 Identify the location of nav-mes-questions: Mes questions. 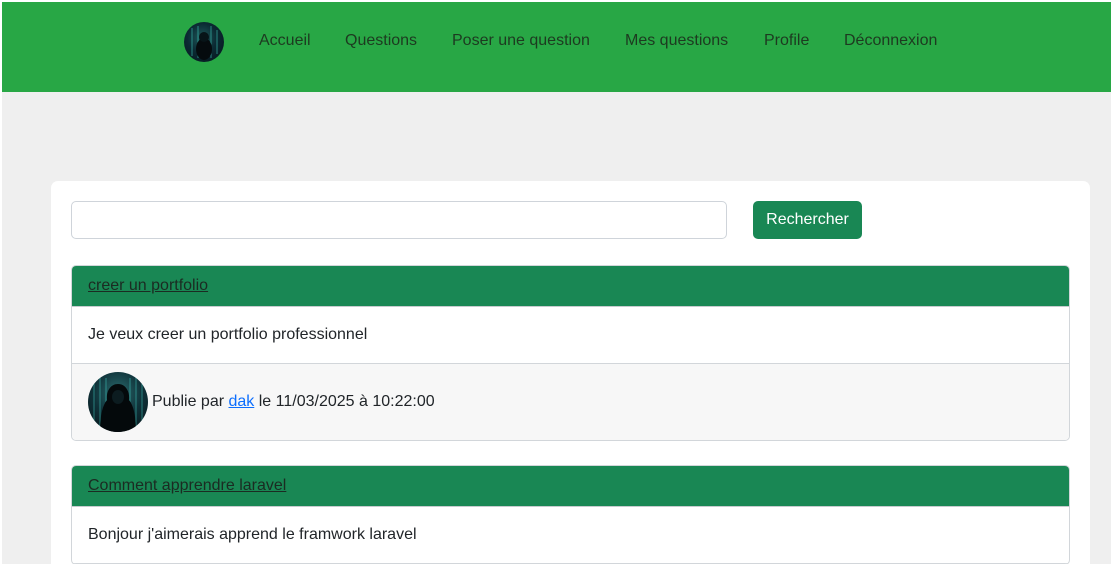
(676, 41).